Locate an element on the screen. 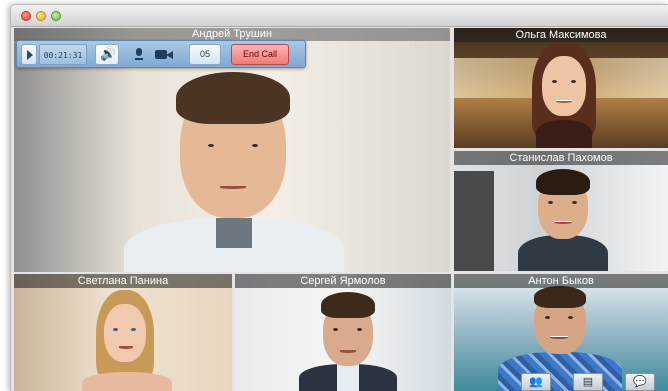 This screenshot has height=391, width=668. participant-name: Светлана Панина is located at coordinates (123, 281).